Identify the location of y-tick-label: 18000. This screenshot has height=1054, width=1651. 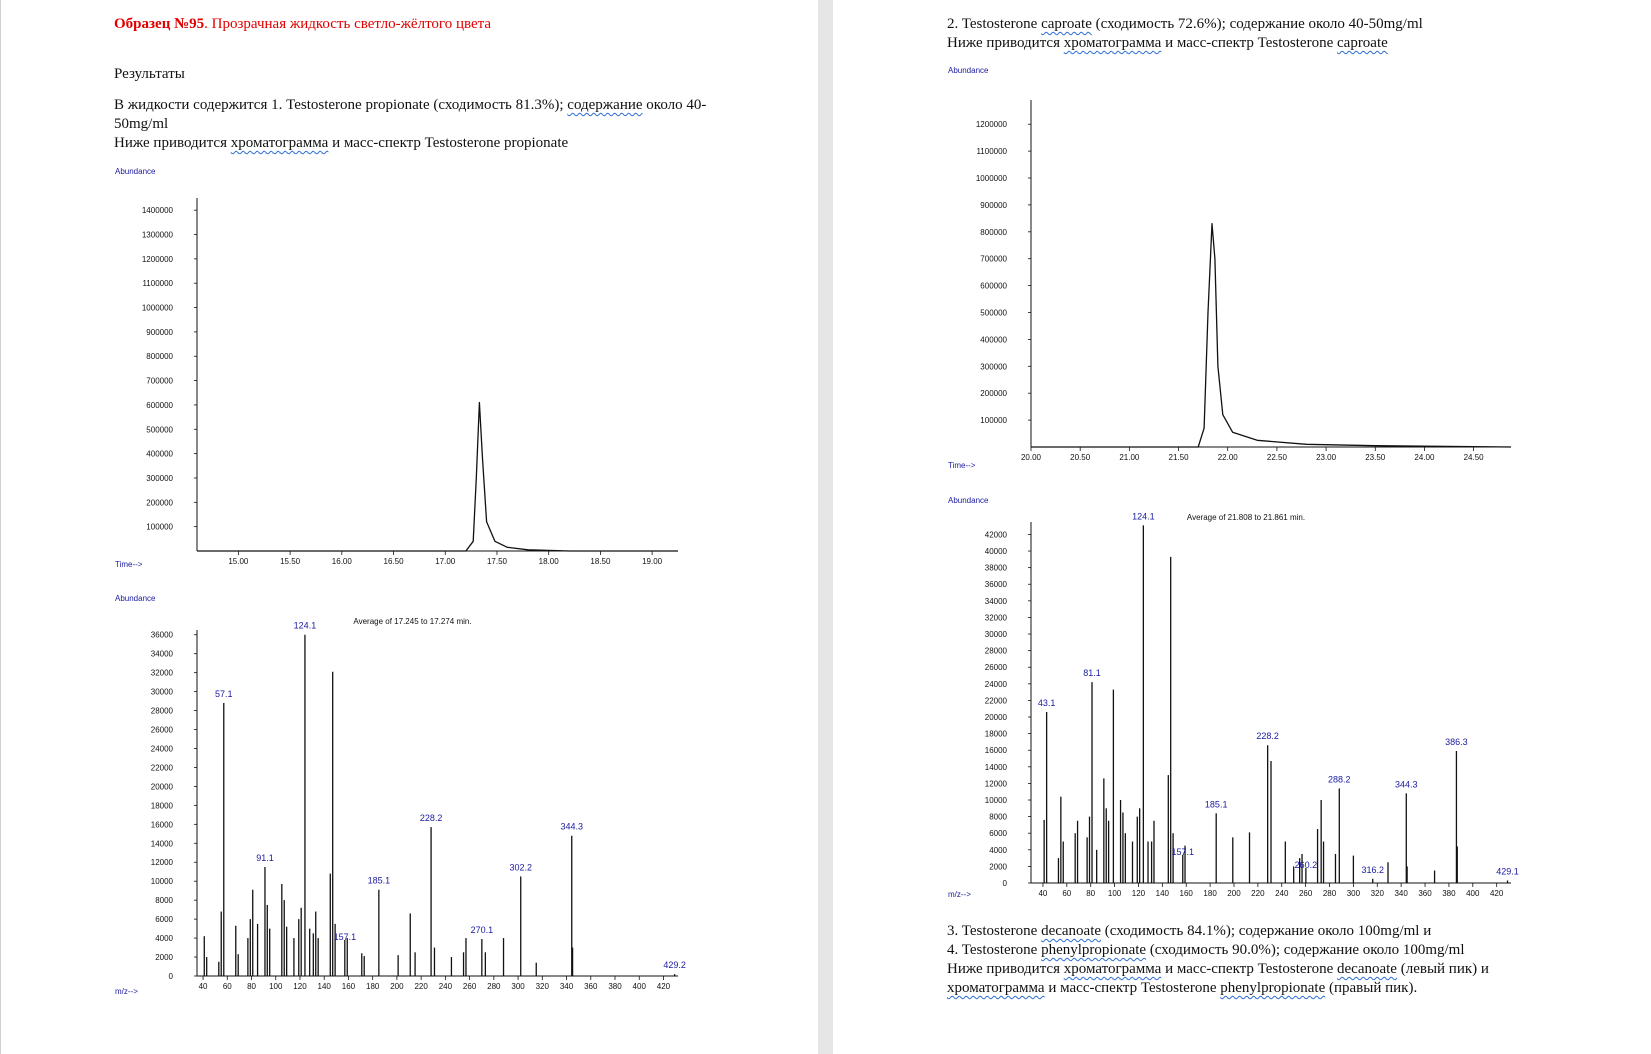
(996, 734).